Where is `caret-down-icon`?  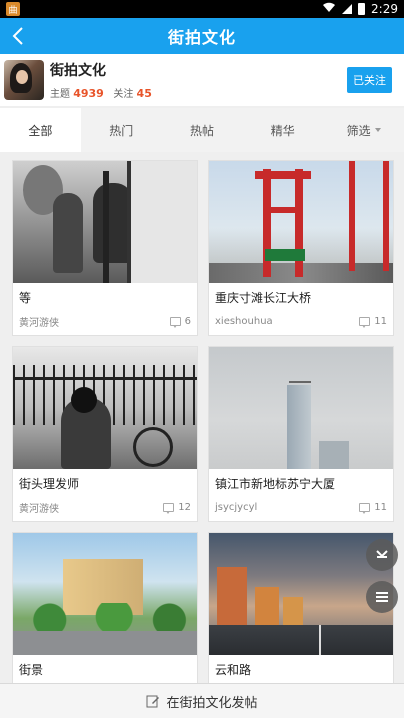
caret-down-icon is located at coordinates (377, 130).